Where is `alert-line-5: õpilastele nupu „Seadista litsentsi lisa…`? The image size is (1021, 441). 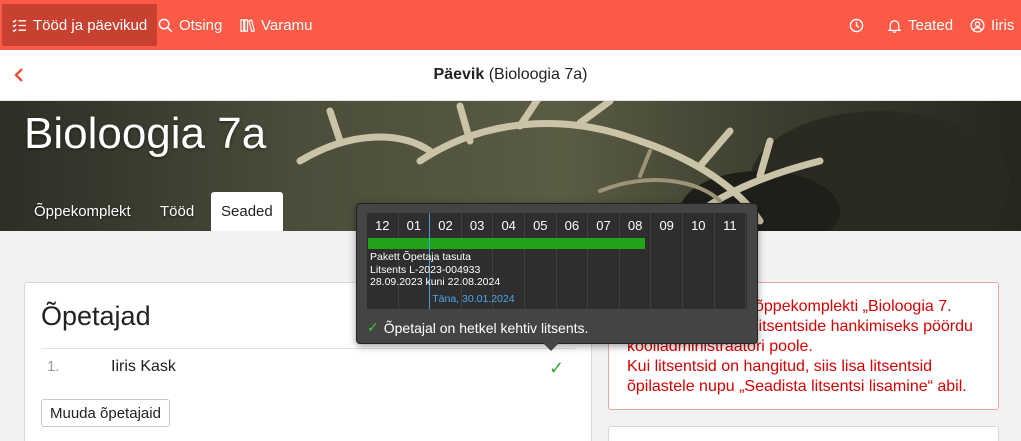 alert-line-5: õpilastele nupu „Seadista litsentsi lisa… is located at coordinates (797, 386).